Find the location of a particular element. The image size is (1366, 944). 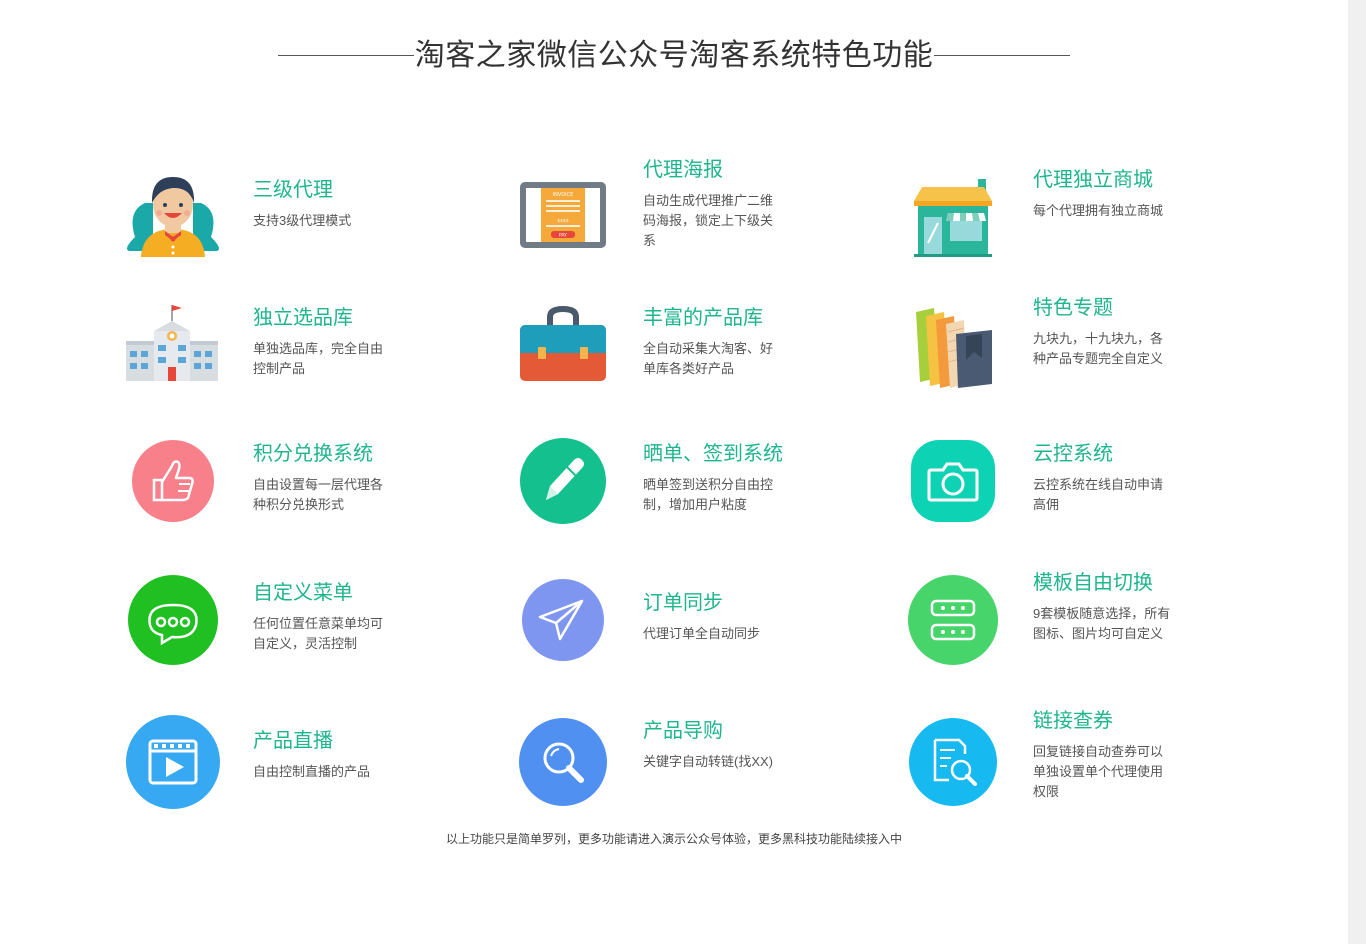

storefront-icon is located at coordinates (953, 215).